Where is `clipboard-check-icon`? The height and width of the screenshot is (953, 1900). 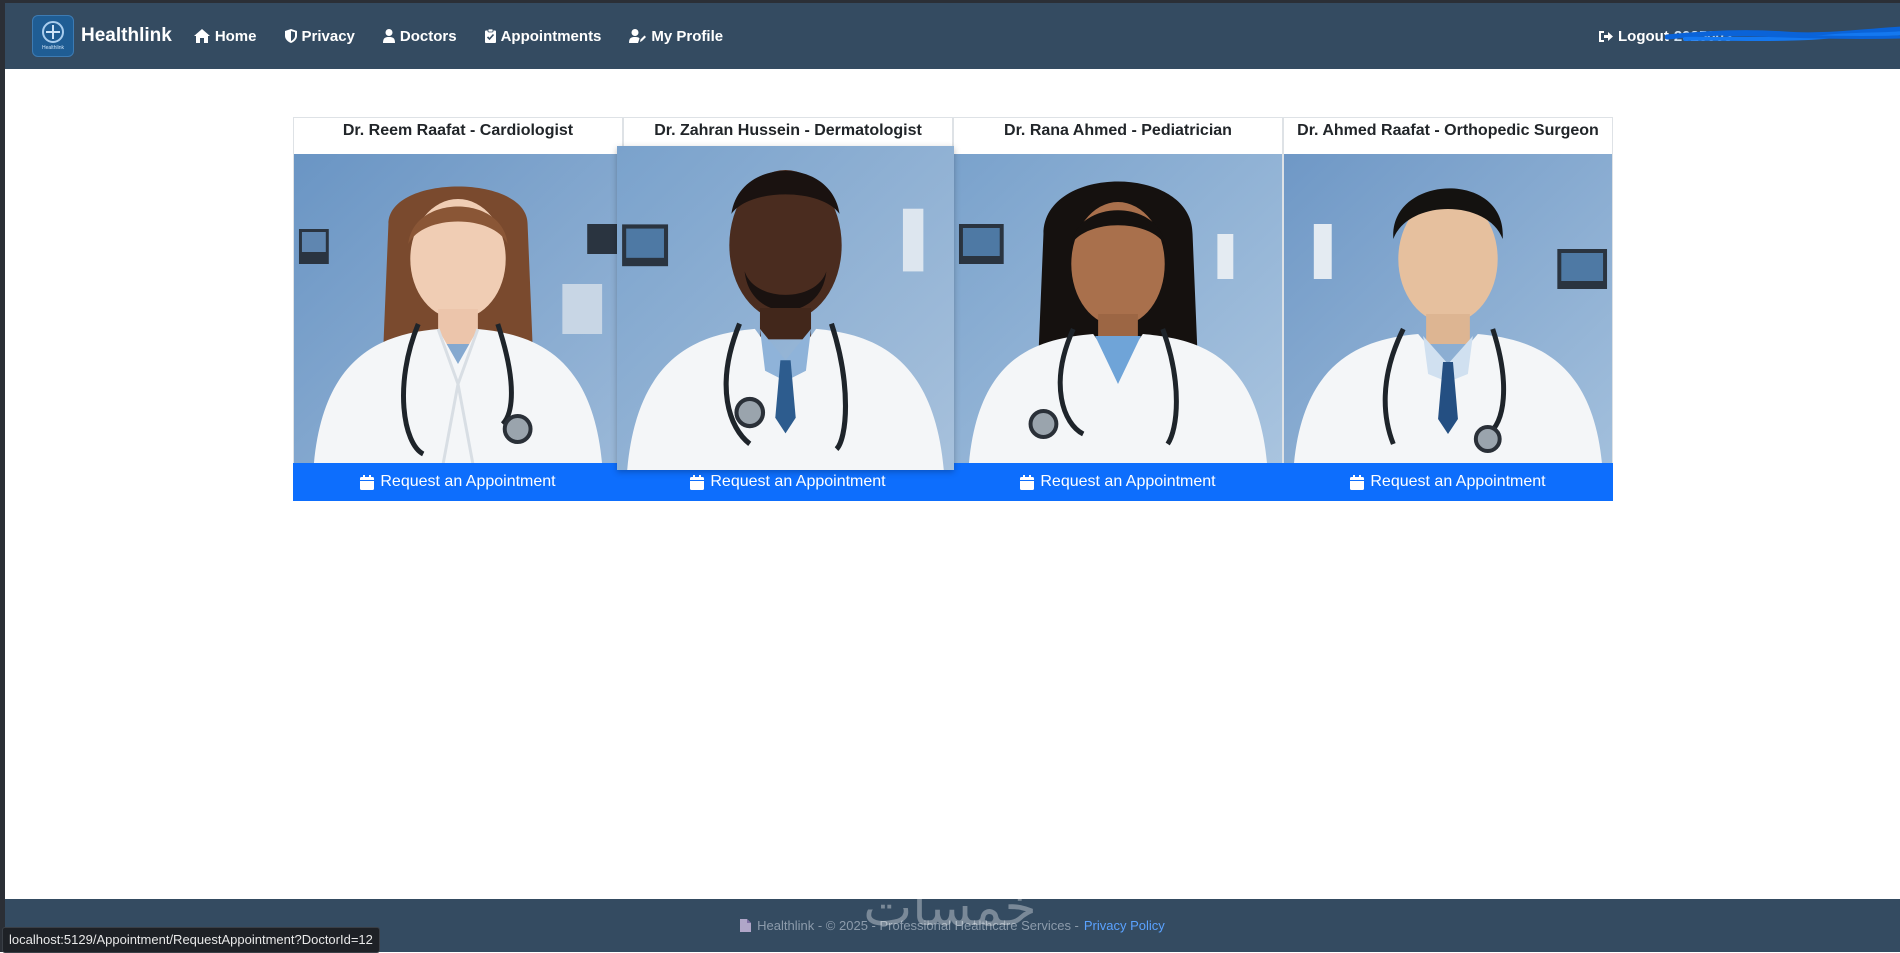
clipboard-check-icon is located at coordinates (490, 36).